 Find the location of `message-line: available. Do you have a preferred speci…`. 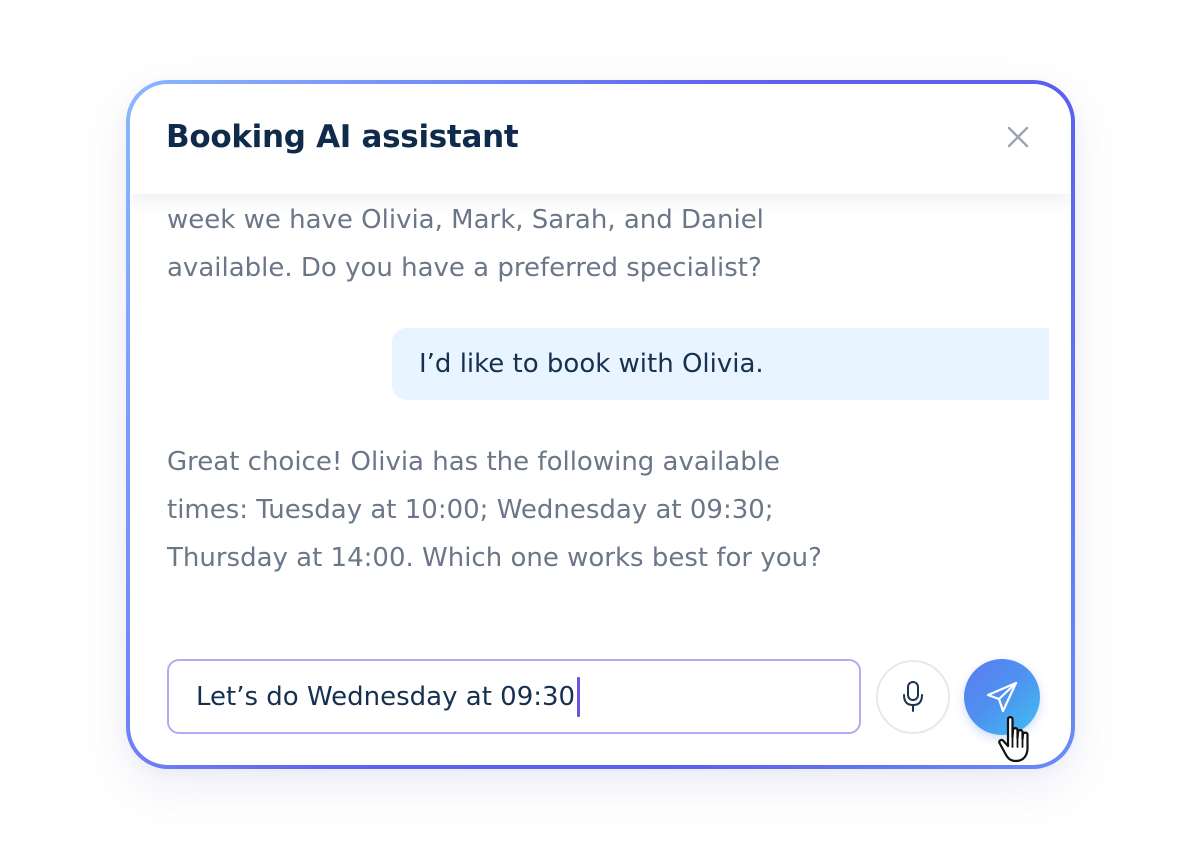

message-line: available. Do you have a preferred speci… is located at coordinates (464, 268).